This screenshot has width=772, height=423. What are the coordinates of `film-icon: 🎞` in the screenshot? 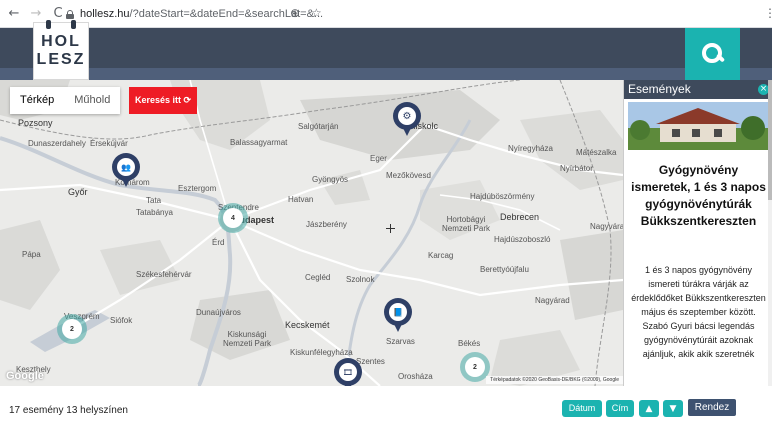 It's located at (348, 372).